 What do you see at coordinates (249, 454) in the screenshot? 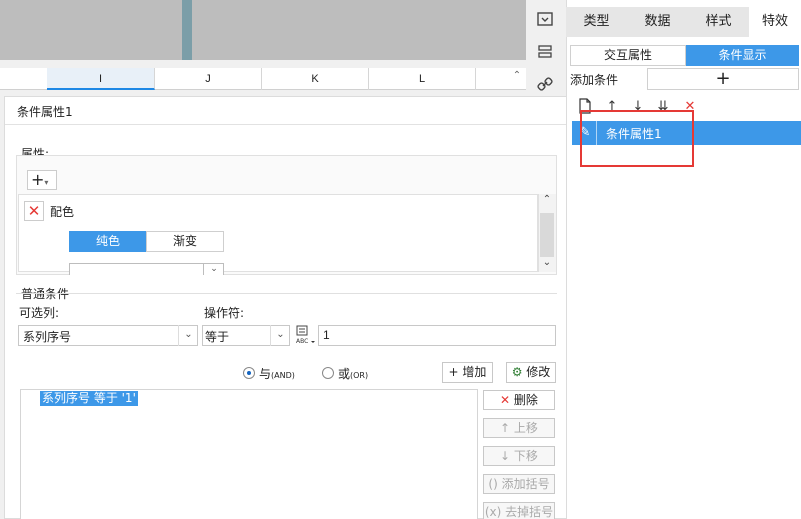
I see `condition-list` at bounding box center [249, 454].